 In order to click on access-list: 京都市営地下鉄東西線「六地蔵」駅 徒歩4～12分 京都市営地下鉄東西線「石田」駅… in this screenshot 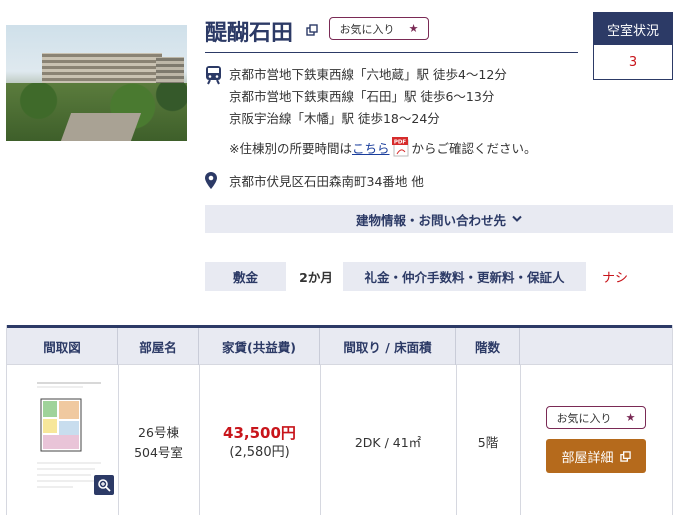, I will do `click(368, 97)`.